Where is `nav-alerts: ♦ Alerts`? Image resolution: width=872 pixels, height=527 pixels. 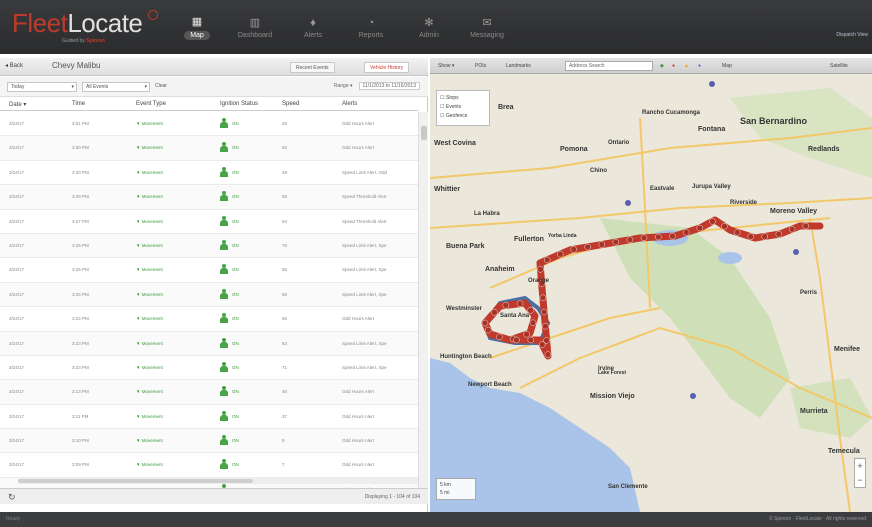 nav-alerts: ♦ Alerts is located at coordinates (313, 28).